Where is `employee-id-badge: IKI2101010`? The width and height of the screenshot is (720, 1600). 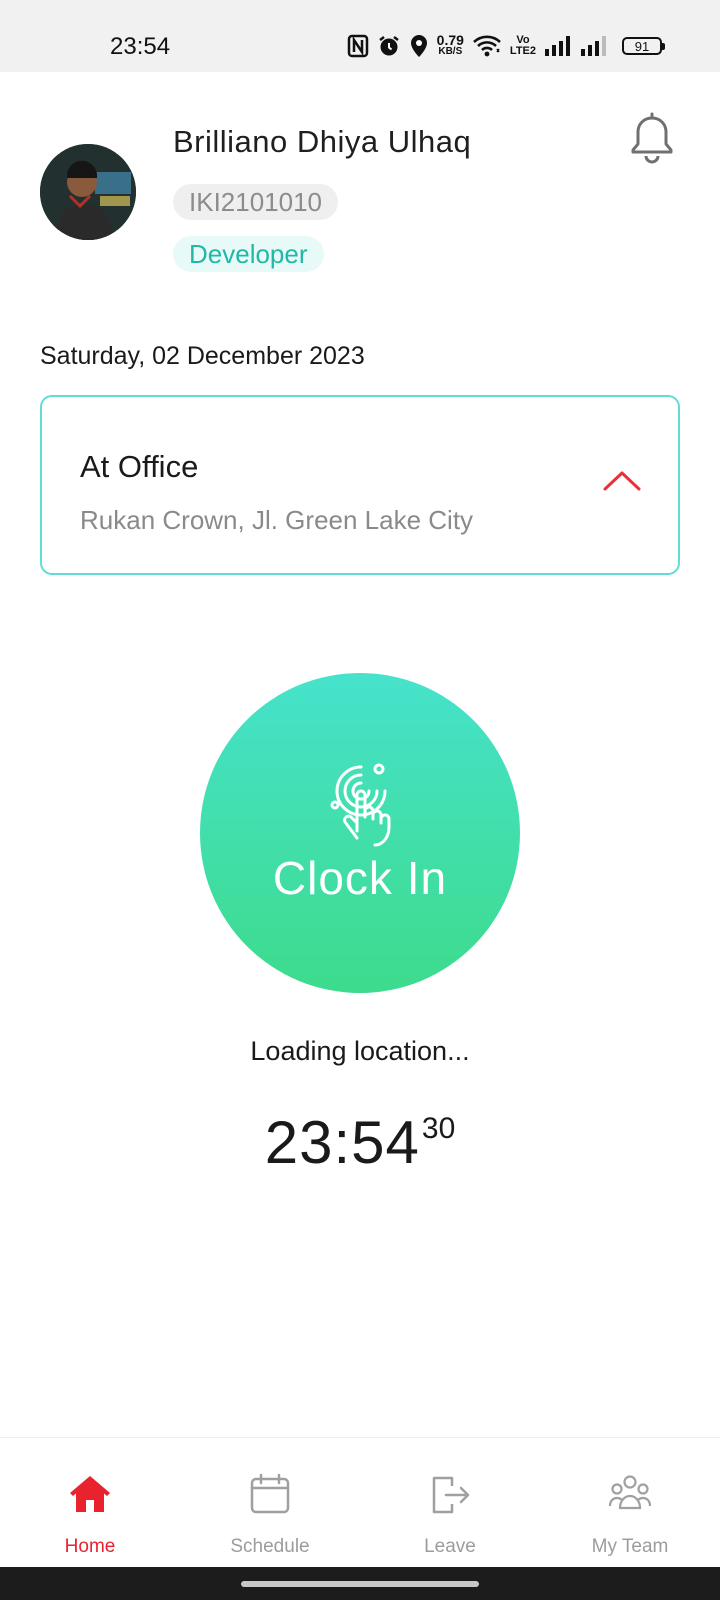 employee-id-badge: IKI2101010 is located at coordinates (256, 202).